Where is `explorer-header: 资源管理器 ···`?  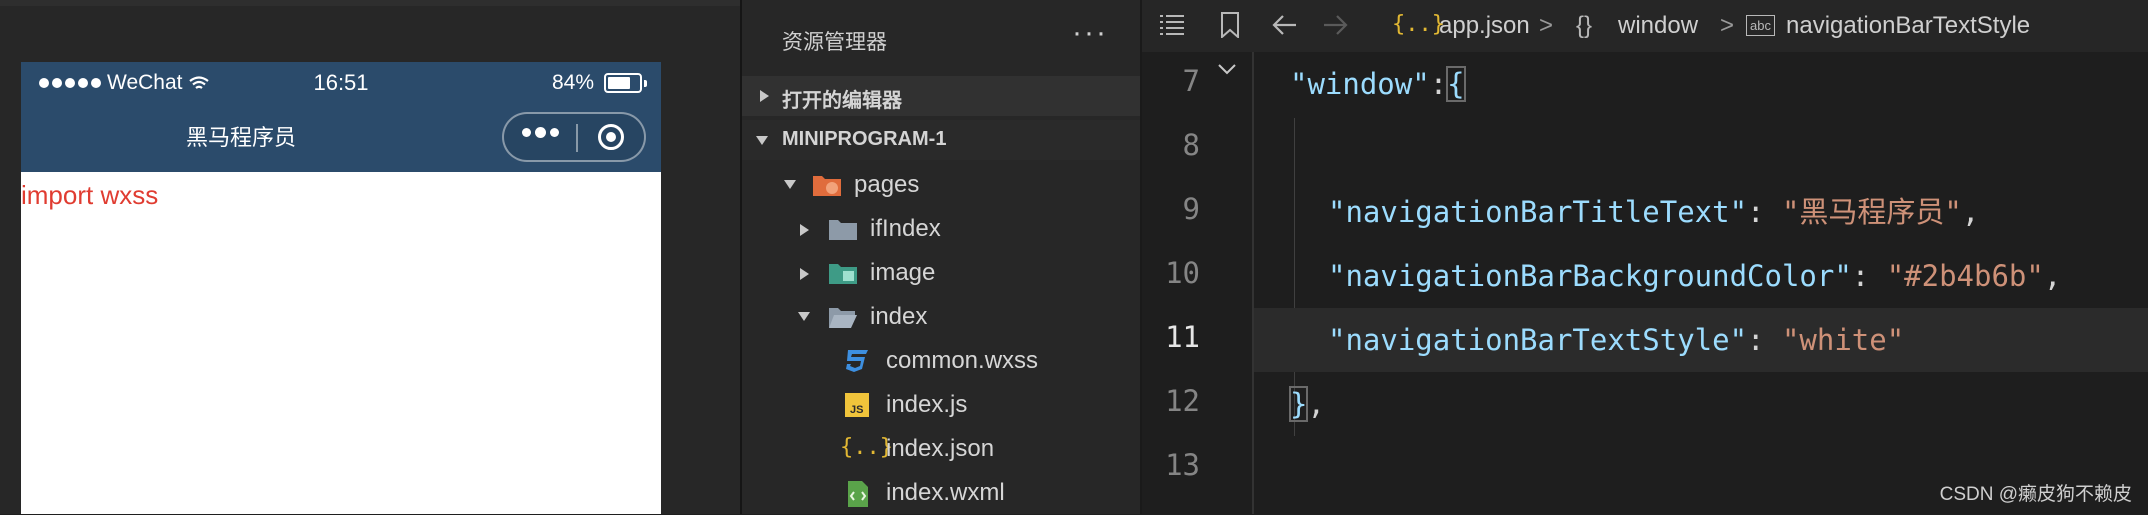 explorer-header: 资源管理器 ··· is located at coordinates (941, 38).